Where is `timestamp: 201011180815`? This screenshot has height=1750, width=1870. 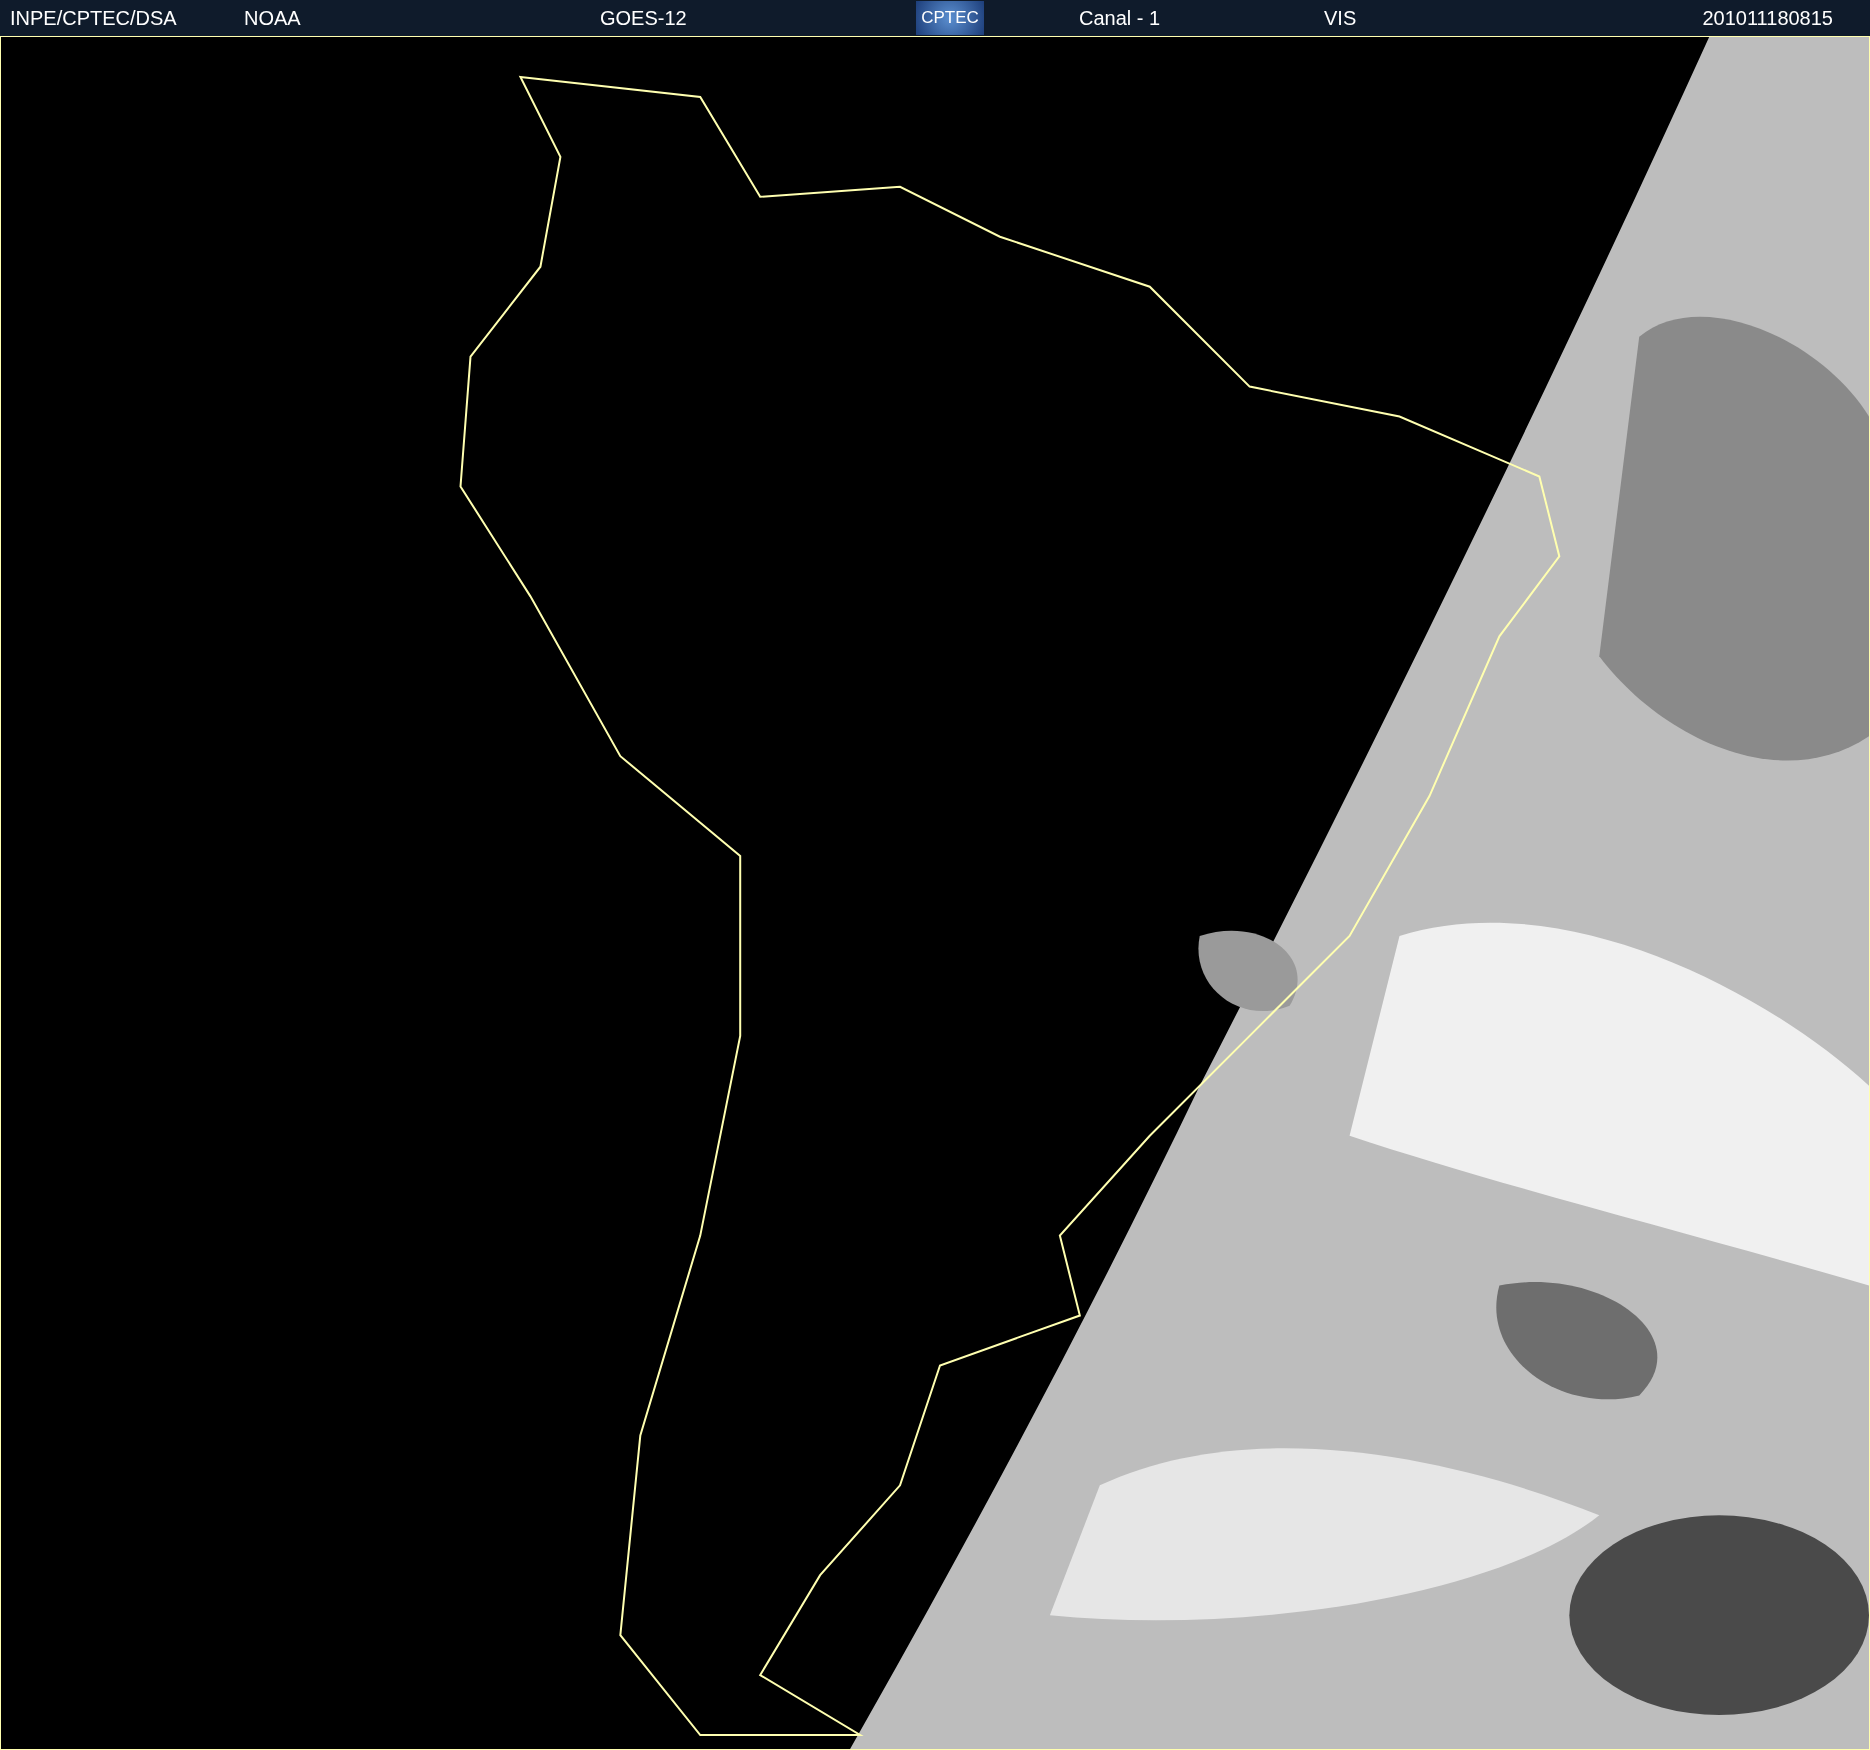 timestamp: 201011180815 is located at coordinates (1767, 18).